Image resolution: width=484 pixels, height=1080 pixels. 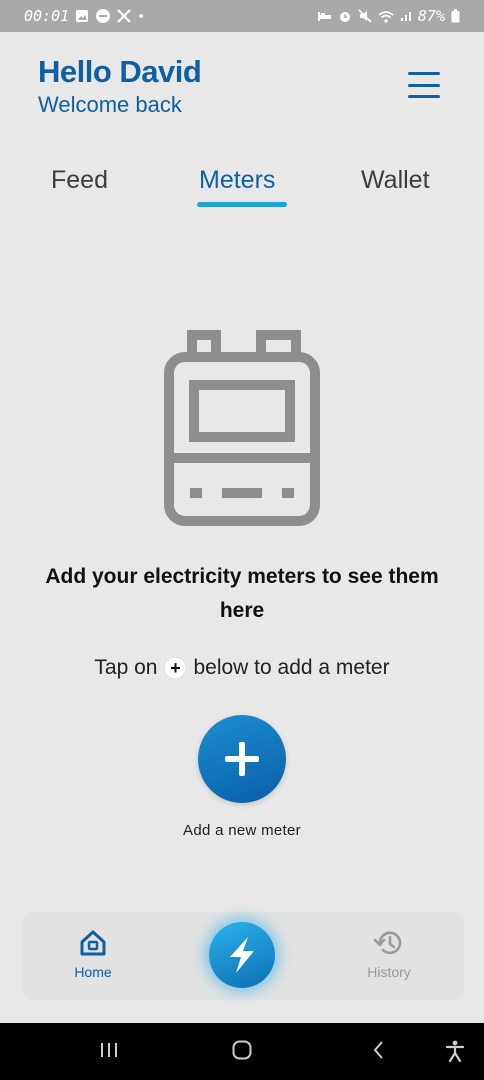 I want to click on signal-icon, so click(x=406, y=16).